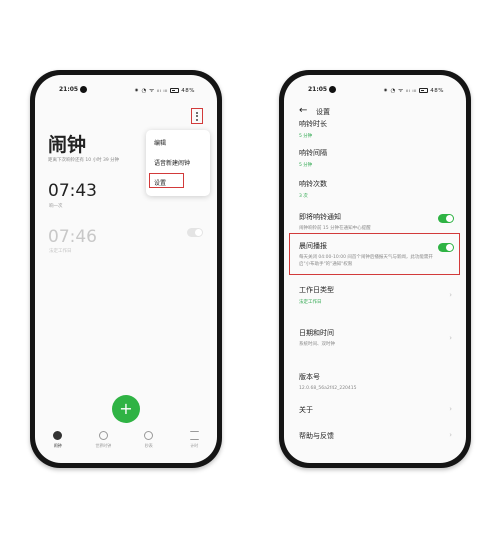 Image resolution: width=500 pixels, height=540 pixels. Describe the element at coordinates (316, 333) in the screenshot. I see `setting-title: 日期和时间` at that location.